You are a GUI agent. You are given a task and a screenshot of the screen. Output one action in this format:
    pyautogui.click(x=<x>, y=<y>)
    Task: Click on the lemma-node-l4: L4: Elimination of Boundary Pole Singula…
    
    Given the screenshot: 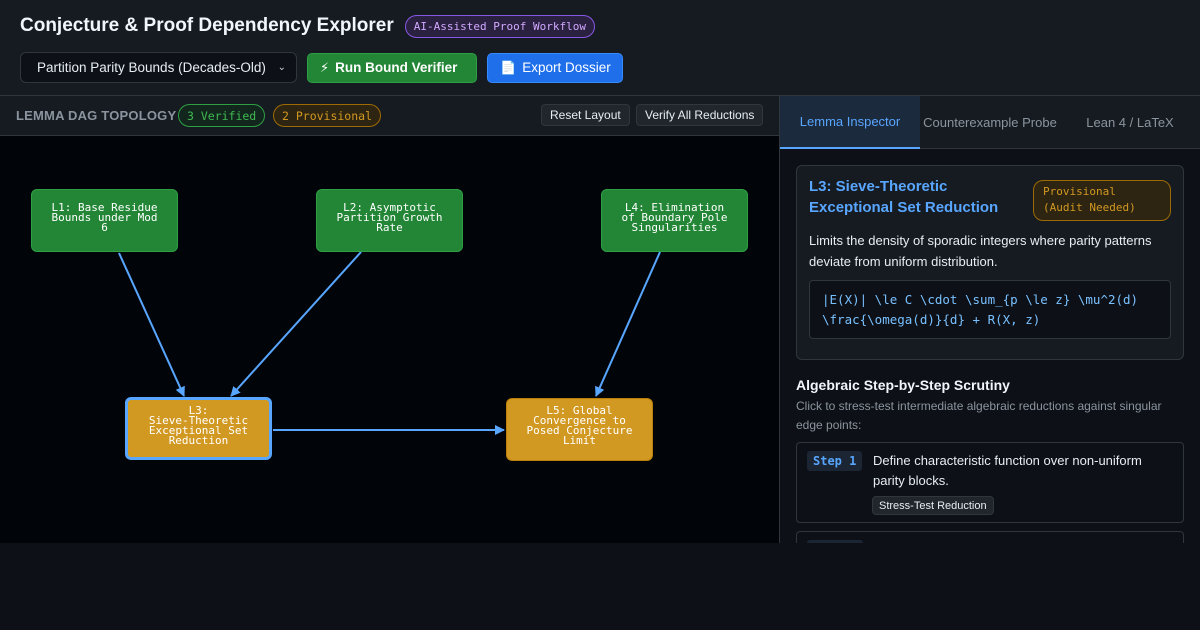 What is the action you would take?
    pyautogui.click(x=674, y=220)
    